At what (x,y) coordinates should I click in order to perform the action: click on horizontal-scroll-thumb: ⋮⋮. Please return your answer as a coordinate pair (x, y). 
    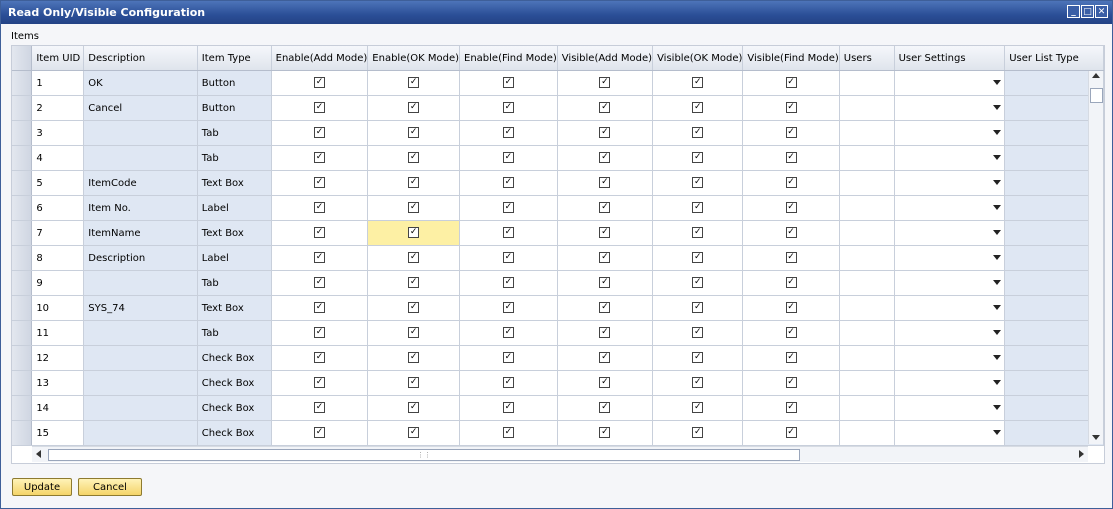
    Looking at the image, I should click on (424, 455).